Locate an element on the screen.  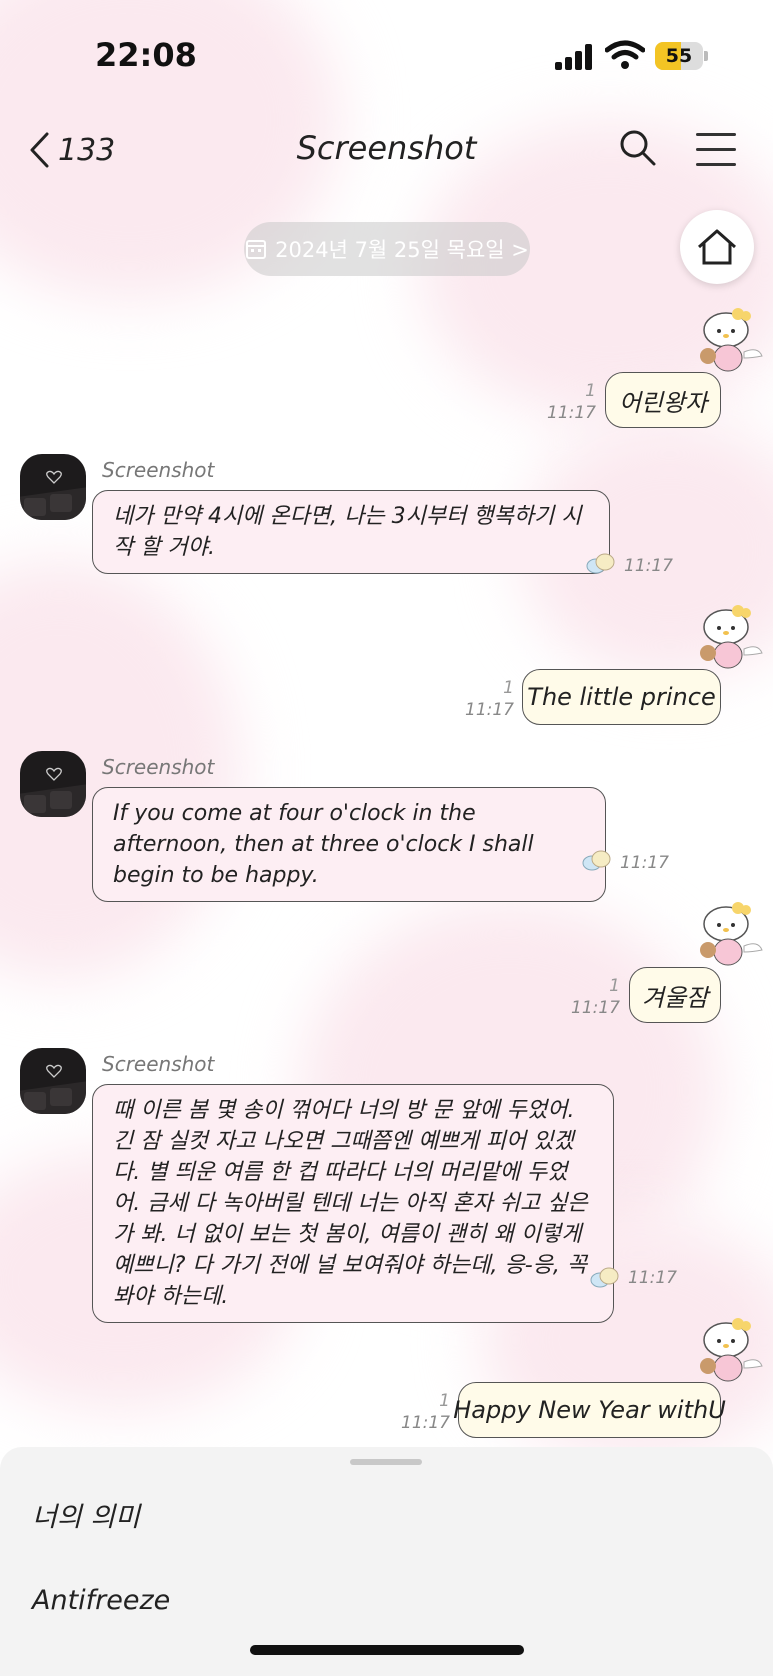
home-icon is located at coordinates (717, 247).